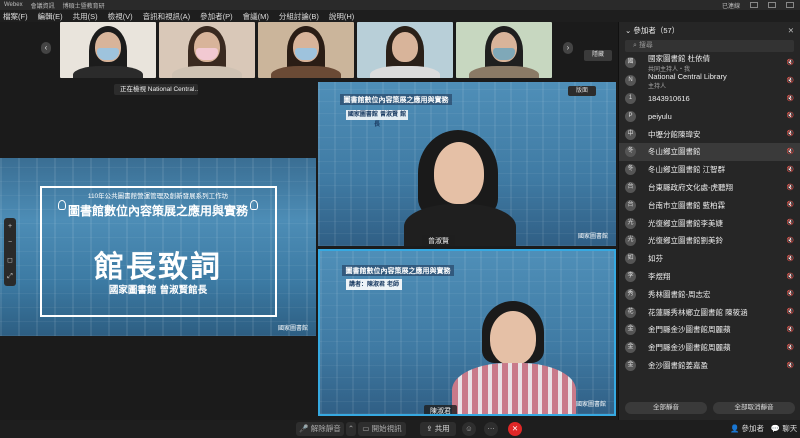 This screenshot has width=800, height=438. What do you see at coordinates (784, 429) in the screenshot?
I see `chat-toggle-button: 💬 聊天` at bounding box center [784, 429].